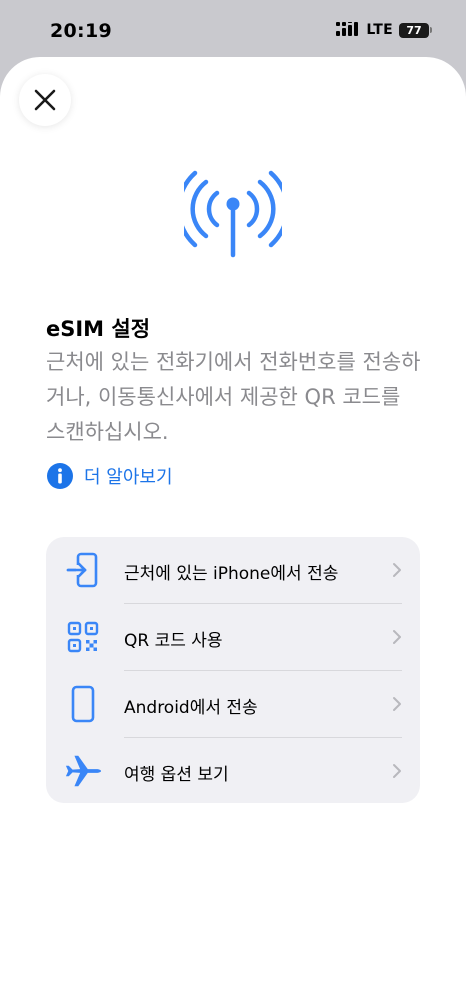  I want to click on option-transfer-from-android: Android에서 전송, so click(233, 704).